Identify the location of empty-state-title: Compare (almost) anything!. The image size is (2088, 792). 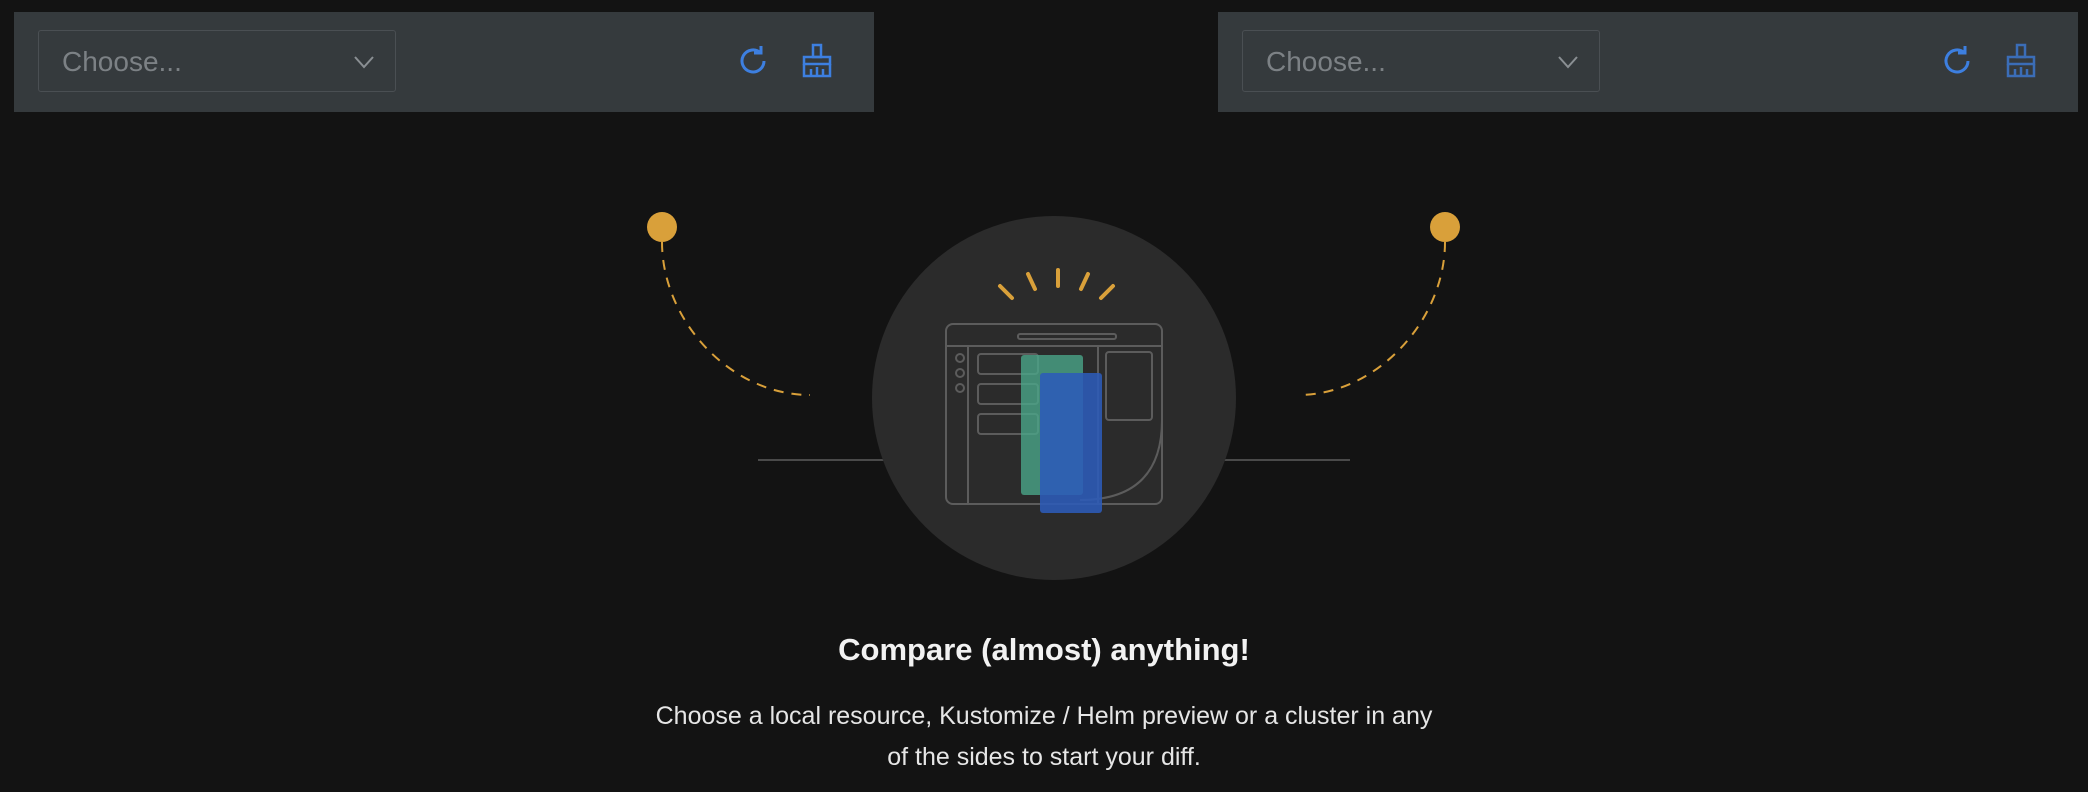
(1044, 649).